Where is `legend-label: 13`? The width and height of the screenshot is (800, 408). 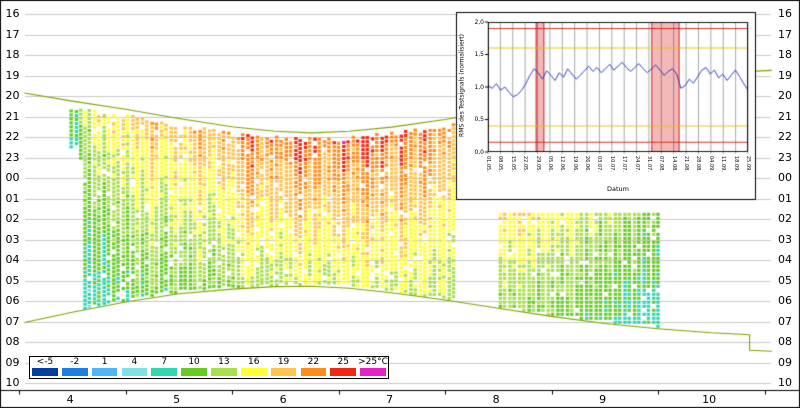
legend-label: 13 is located at coordinates (224, 362).